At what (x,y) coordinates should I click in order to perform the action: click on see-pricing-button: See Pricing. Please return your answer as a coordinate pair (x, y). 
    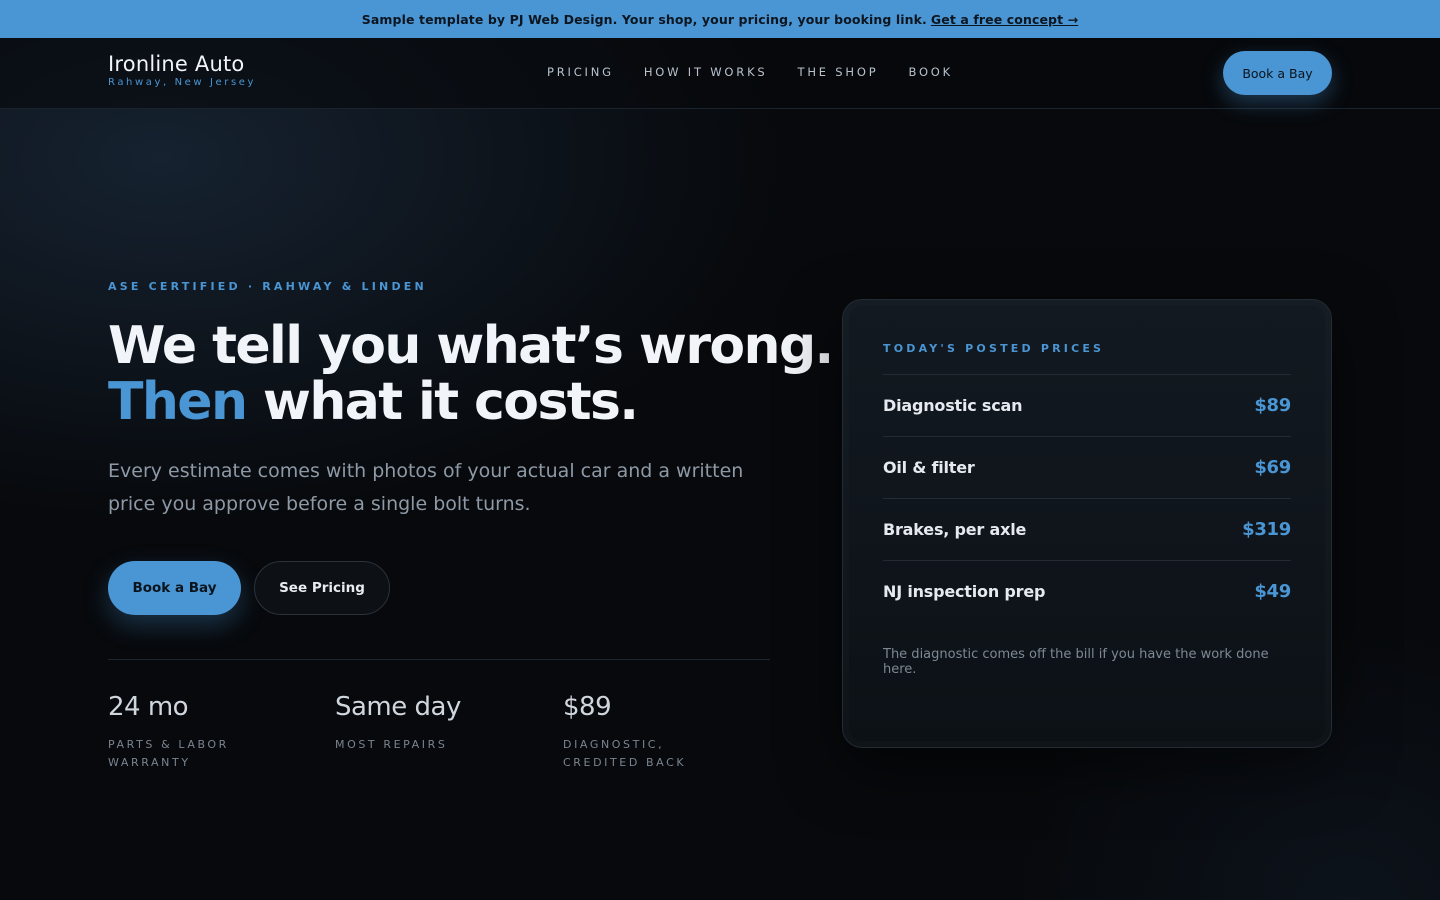
    Looking at the image, I should click on (322, 588).